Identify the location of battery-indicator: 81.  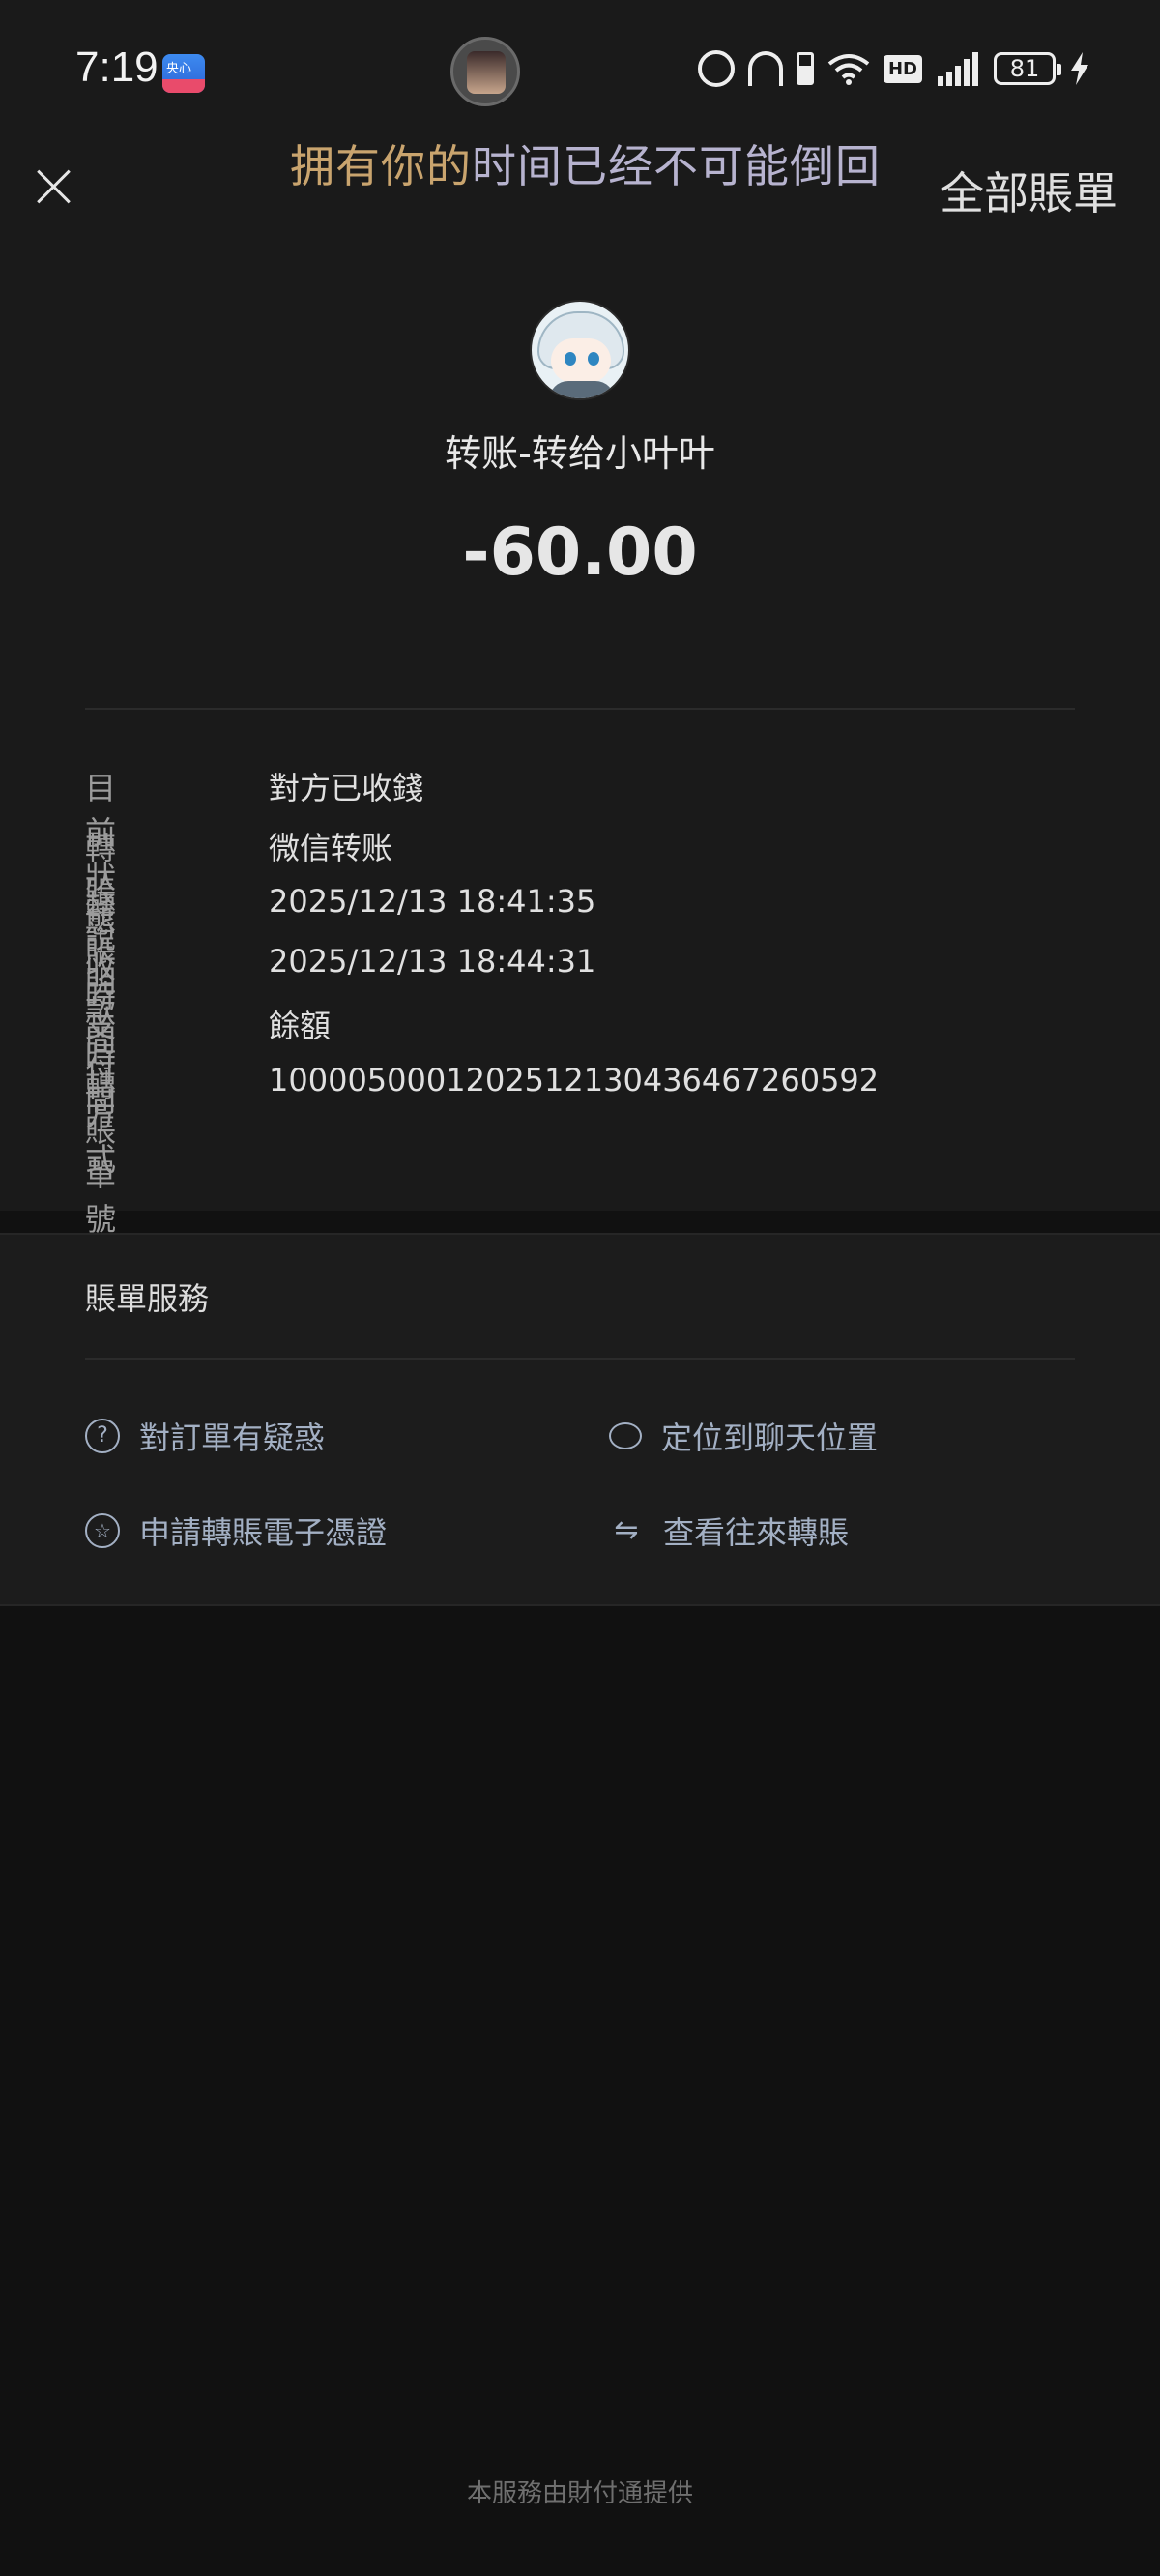
(1027, 68).